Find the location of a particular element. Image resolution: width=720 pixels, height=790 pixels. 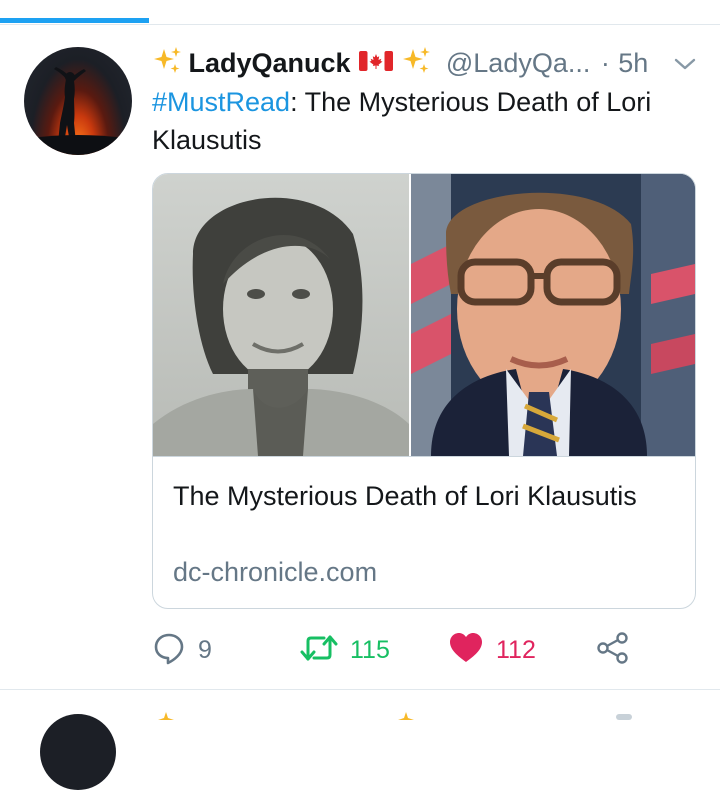

reply-count: 9 is located at coordinates (205, 649).